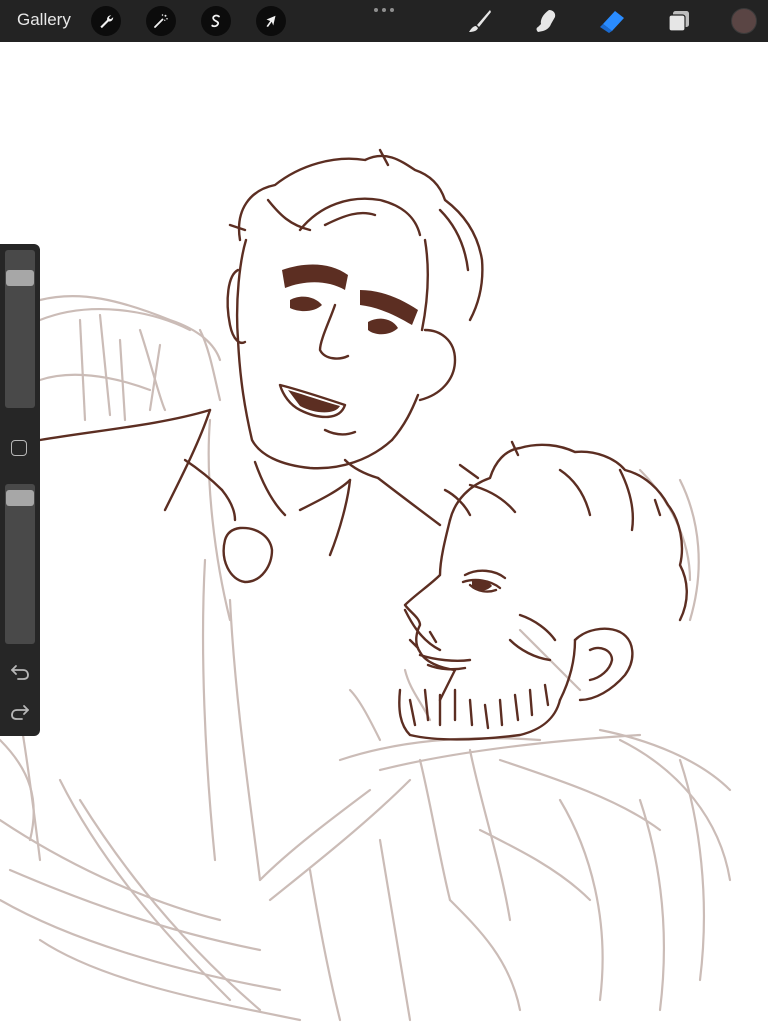 This screenshot has height=1024, width=768. I want to click on actions-button, so click(106, 21).